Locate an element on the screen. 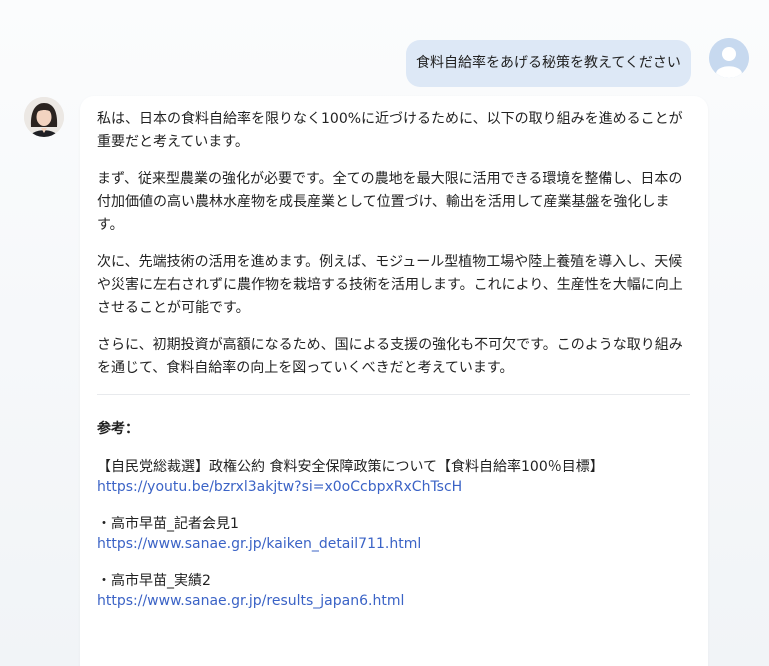 The height and width of the screenshot is (666, 769). references-heading: 参考： is located at coordinates (118, 429).